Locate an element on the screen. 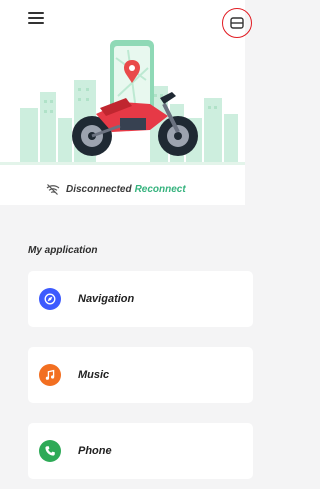 This screenshot has width=320, height=489. navigation-icon is located at coordinates (50, 299).